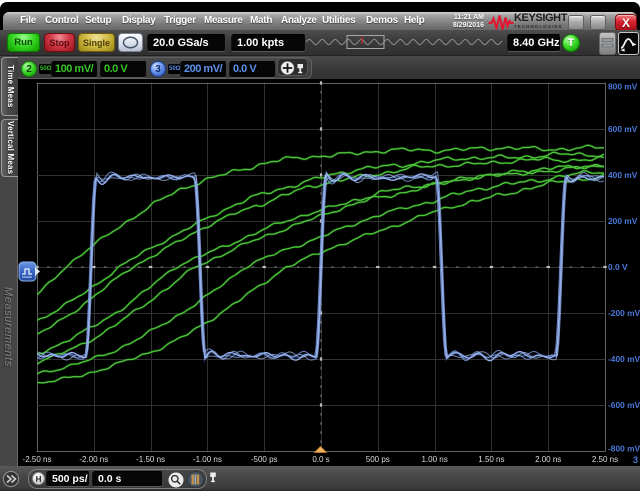 The image size is (640, 499). What do you see at coordinates (618, 267) in the screenshot?
I see `svg-text: 0.0 V` at bounding box center [618, 267].